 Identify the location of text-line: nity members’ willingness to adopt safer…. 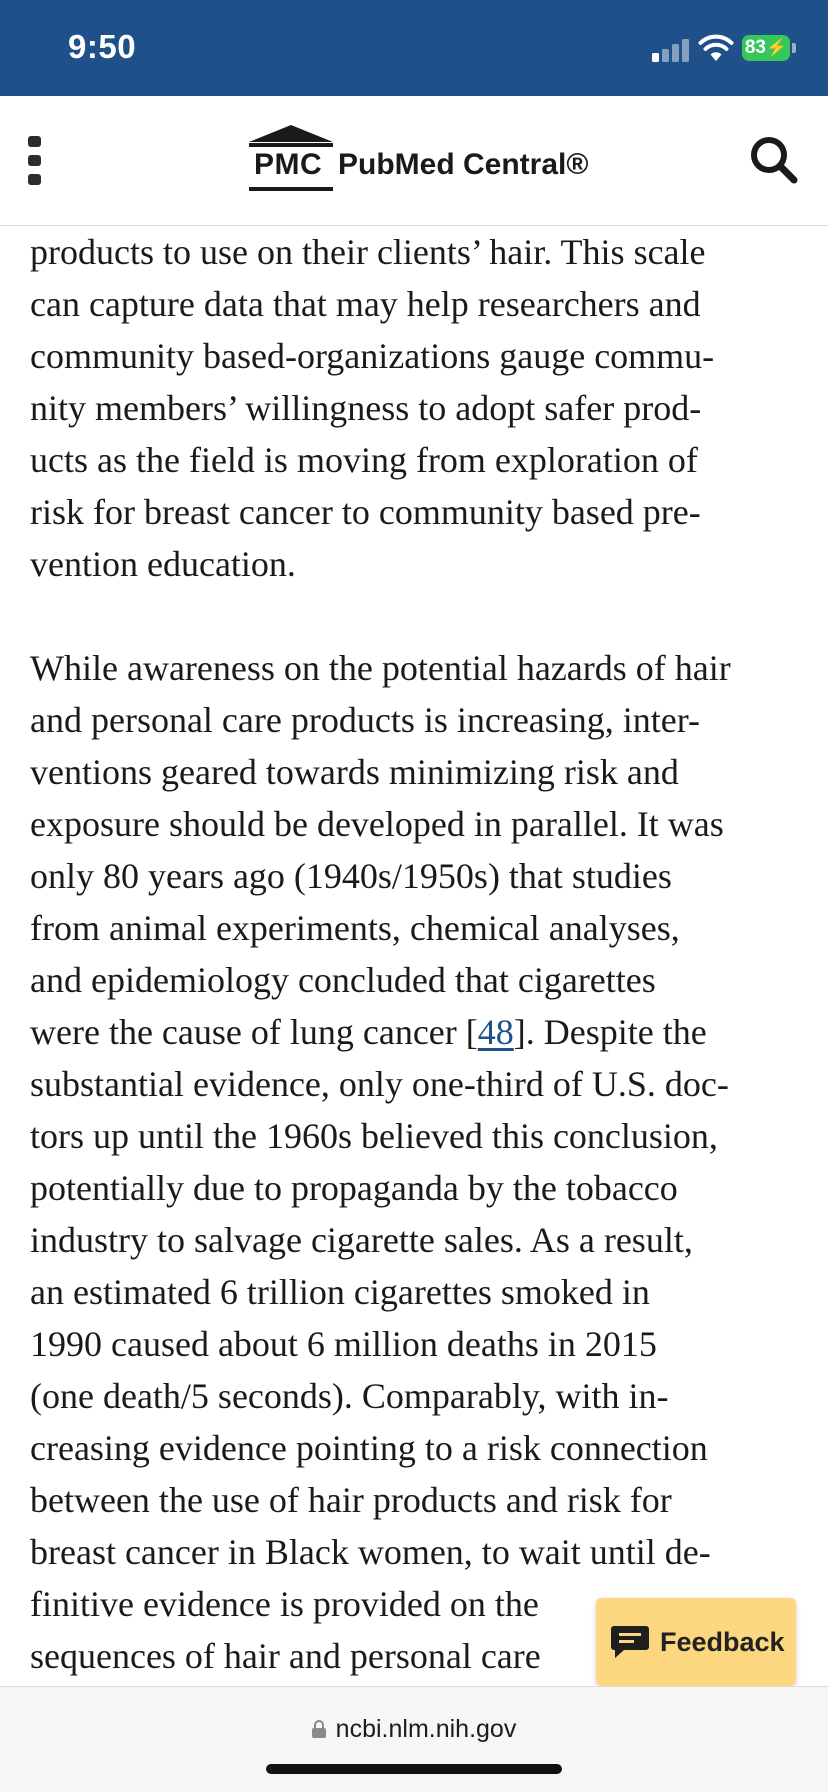
(366, 408).